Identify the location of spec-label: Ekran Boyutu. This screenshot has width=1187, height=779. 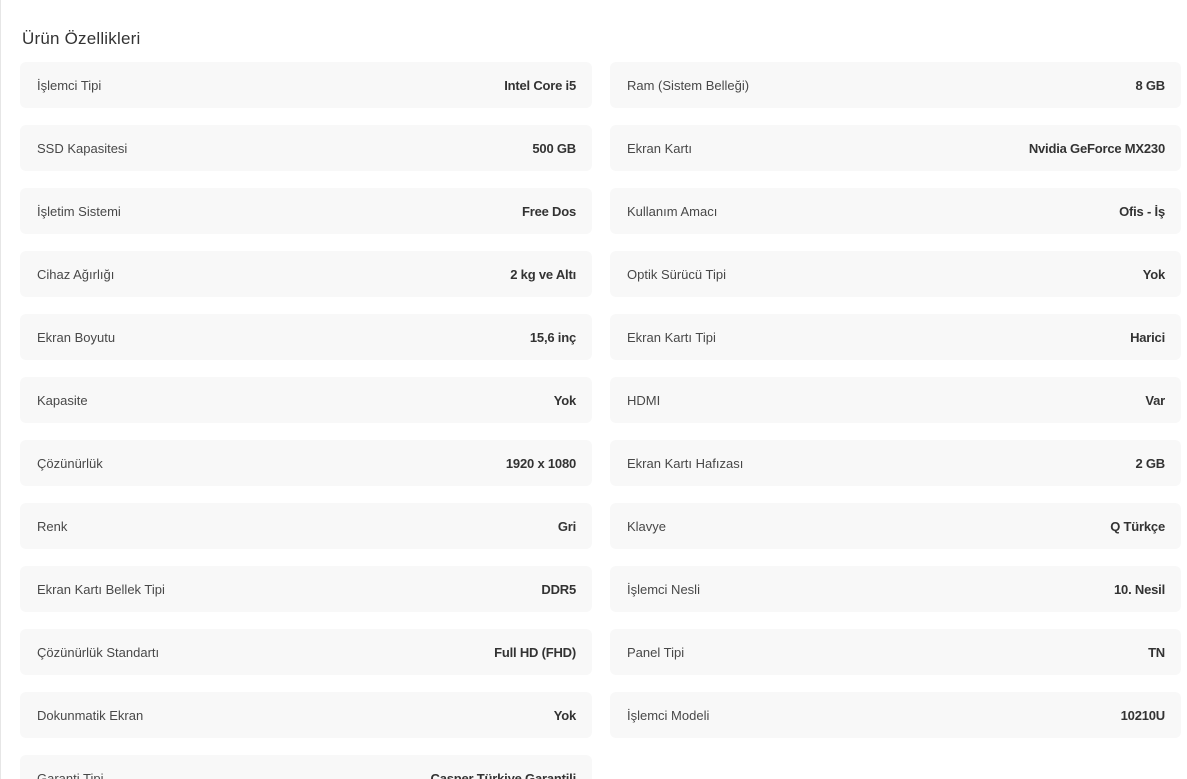
(76, 337).